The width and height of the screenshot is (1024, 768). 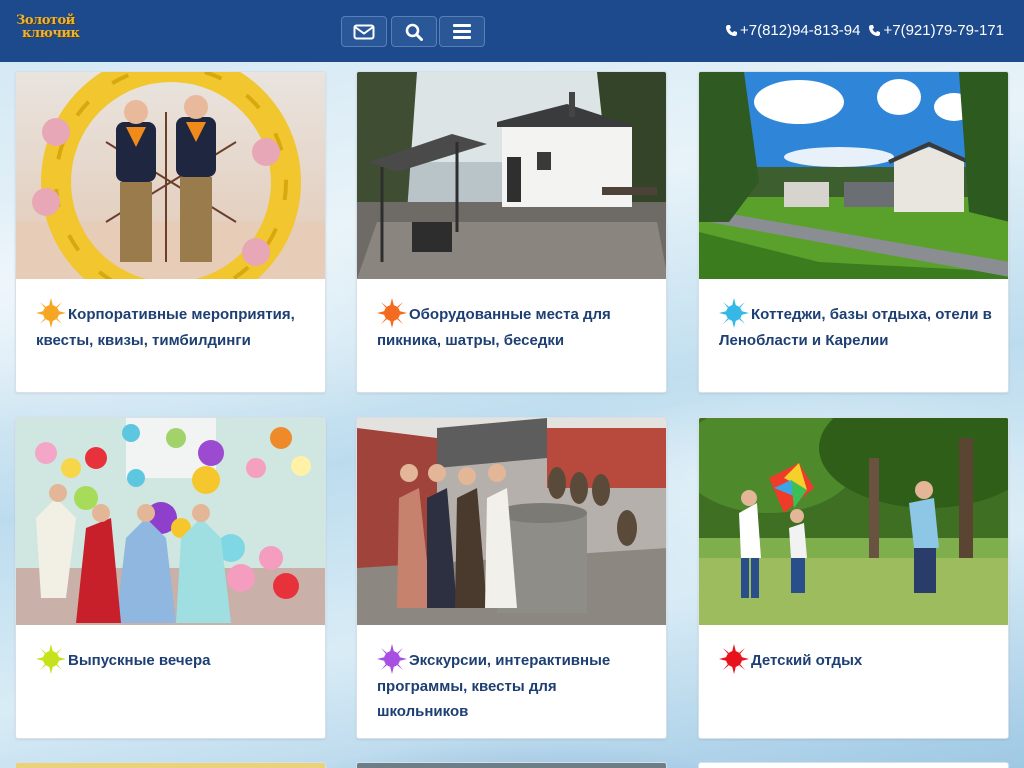 I want to click on mail-button, so click(x=364, y=31).